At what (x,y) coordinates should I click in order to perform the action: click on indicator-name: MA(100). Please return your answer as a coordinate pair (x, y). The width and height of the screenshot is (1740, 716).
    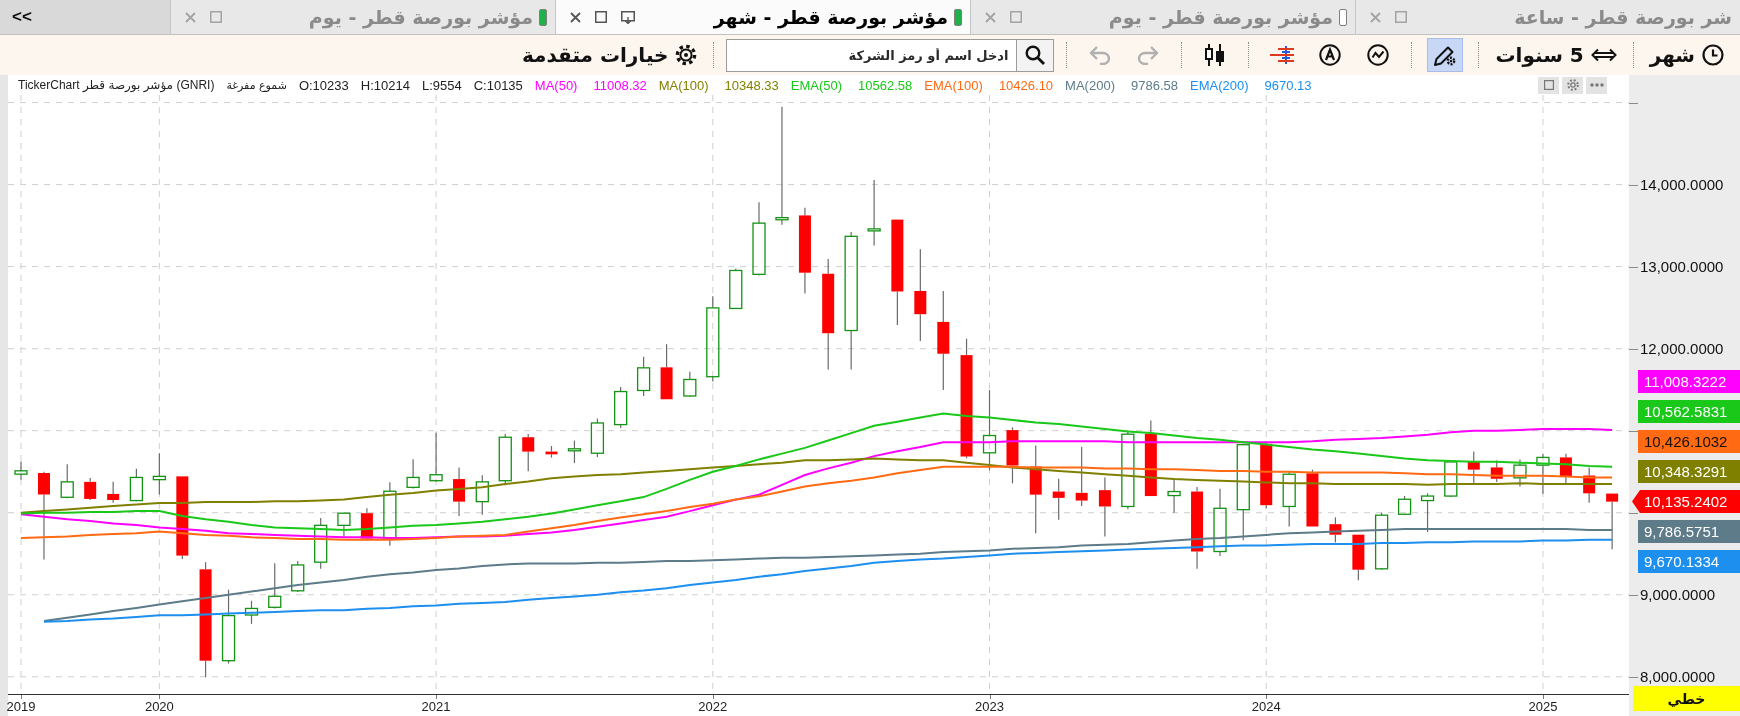
    Looking at the image, I should click on (683, 85).